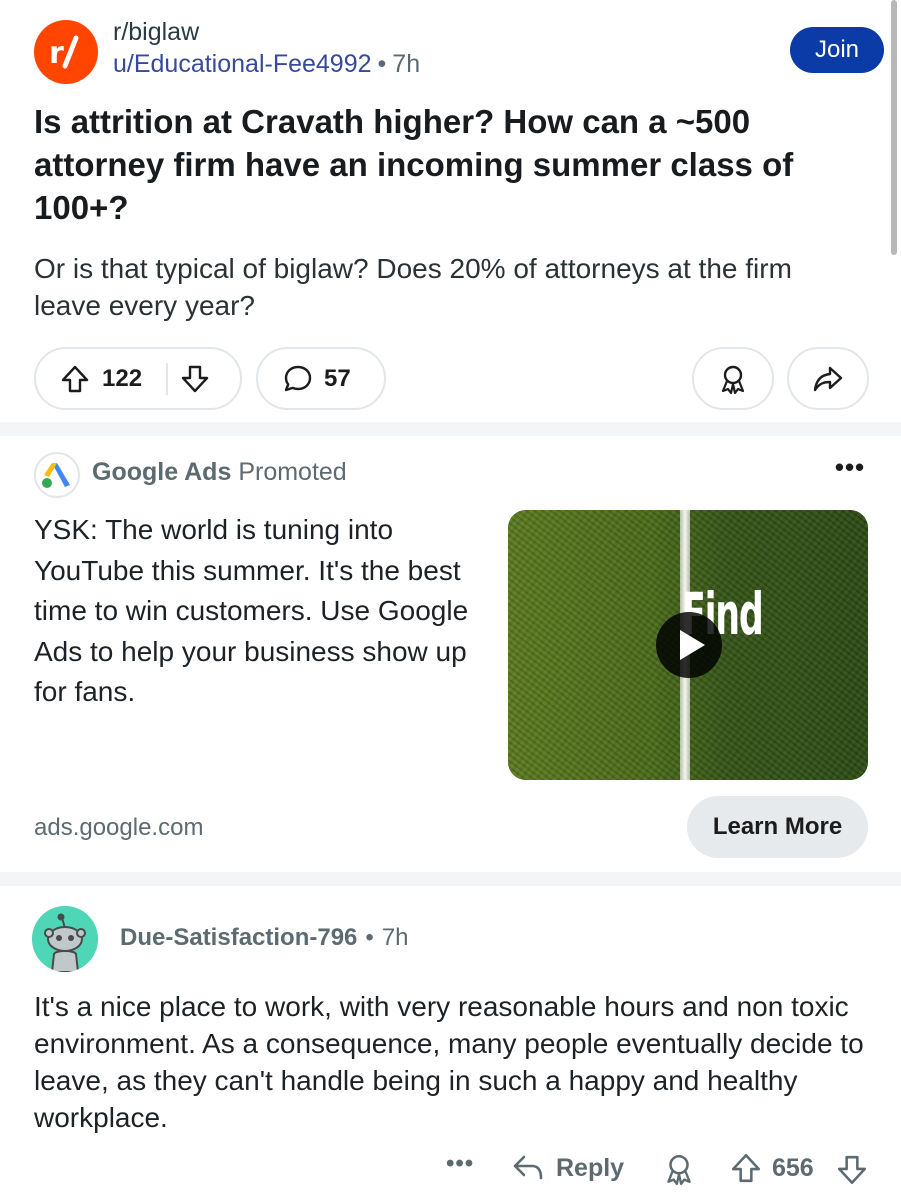  I want to click on play-icon, so click(692, 645).